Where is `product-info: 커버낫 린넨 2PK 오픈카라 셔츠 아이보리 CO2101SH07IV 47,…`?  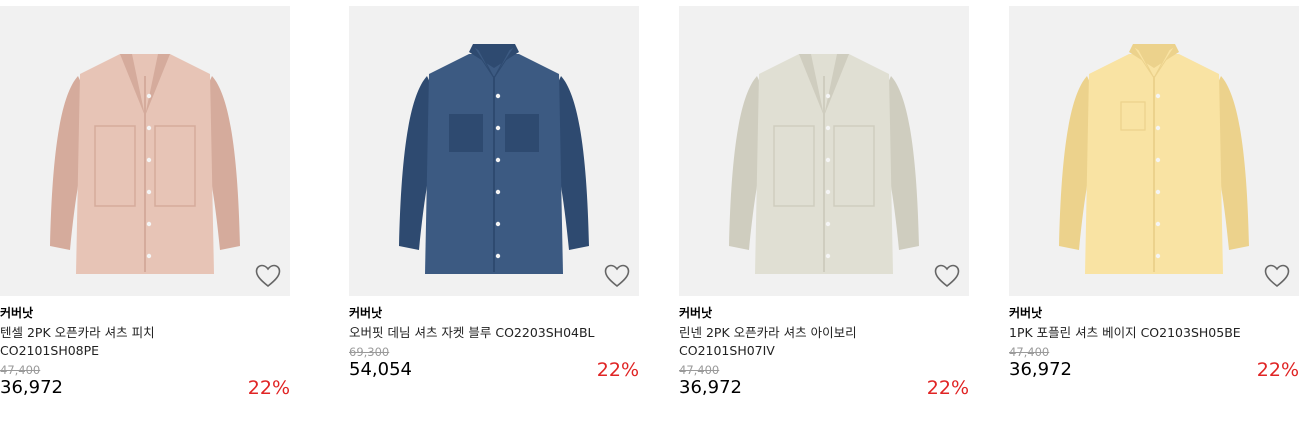 product-info: 커버낫 린넨 2PK 오픈카라 셔츠 아이보리 CO2101SH07IV 47,… is located at coordinates (824, 352).